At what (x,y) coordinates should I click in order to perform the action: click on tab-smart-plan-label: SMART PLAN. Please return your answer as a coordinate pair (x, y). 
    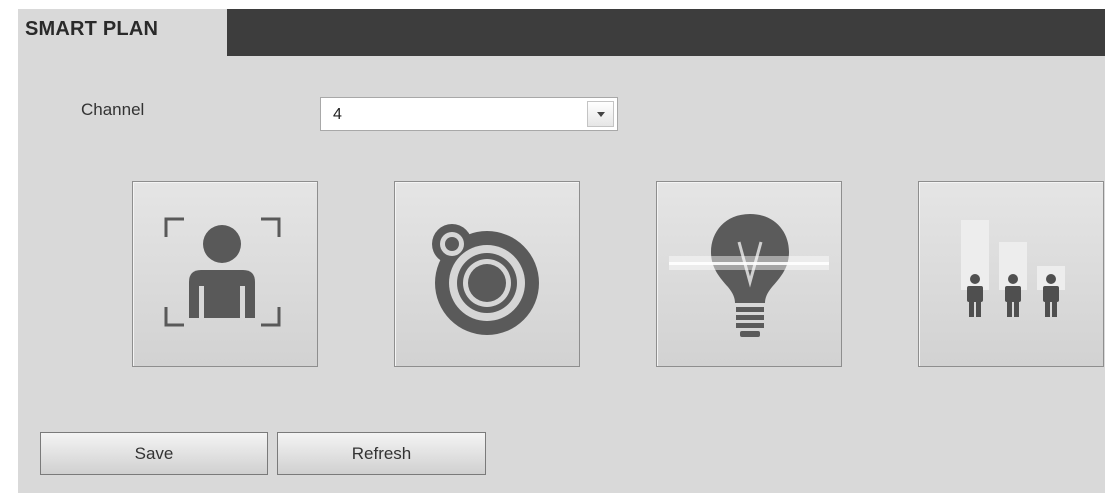
    Looking at the image, I should click on (92, 29).